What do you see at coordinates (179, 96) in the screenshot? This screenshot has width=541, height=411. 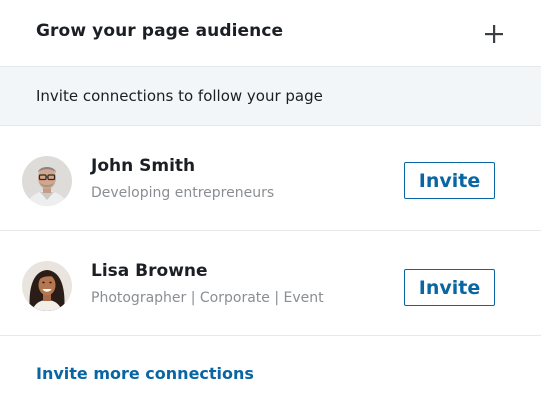 I see `banner-text: Invite connections to follow your page` at bounding box center [179, 96].